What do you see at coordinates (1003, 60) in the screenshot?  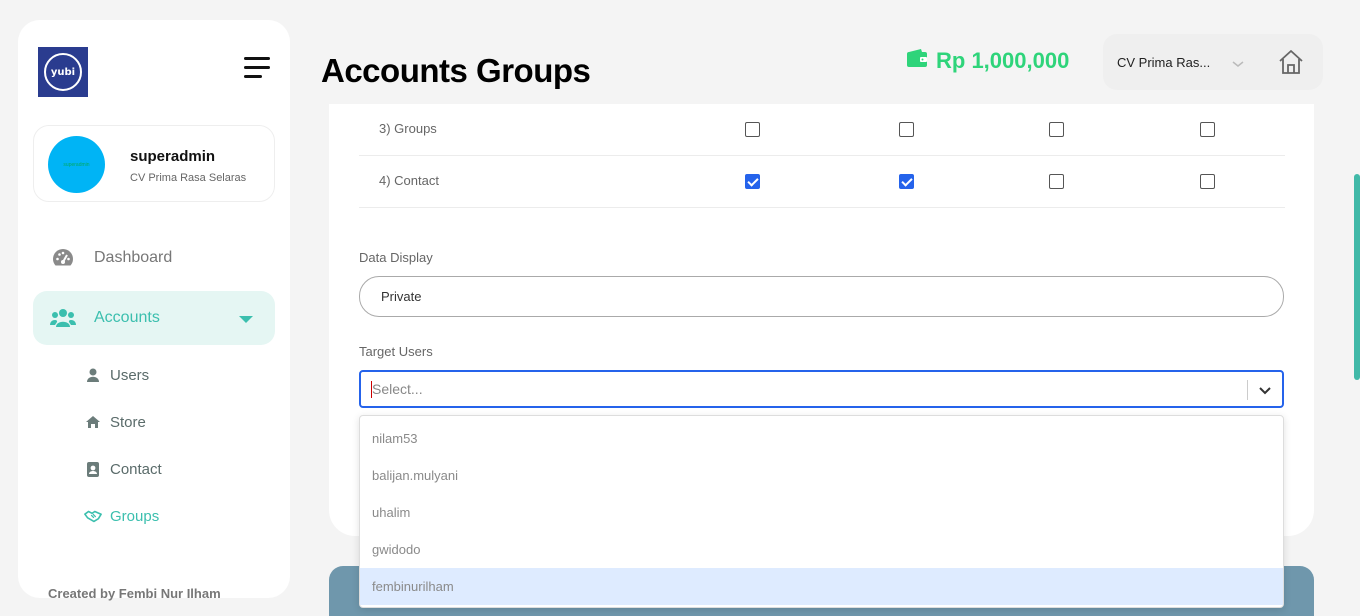 I see `balance-amount: Rp 1,000,000` at bounding box center [1003, 60].